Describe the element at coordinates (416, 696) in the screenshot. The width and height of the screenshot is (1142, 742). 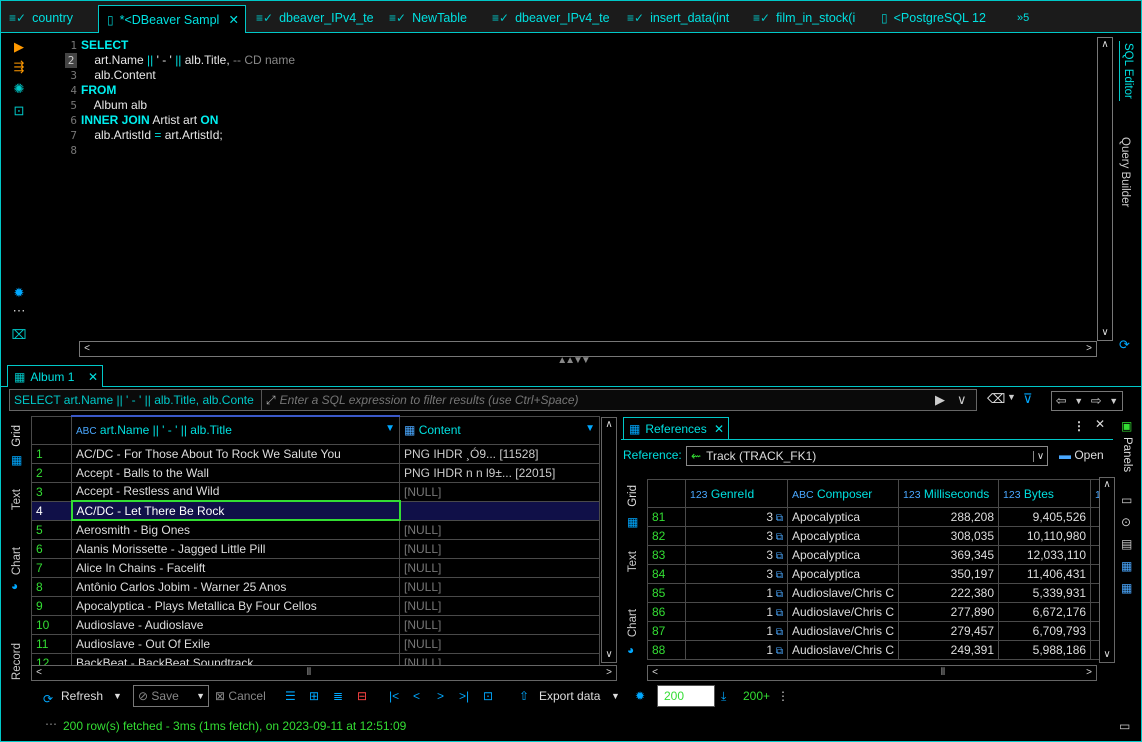
I see `previous-page-icon: <` at that location.